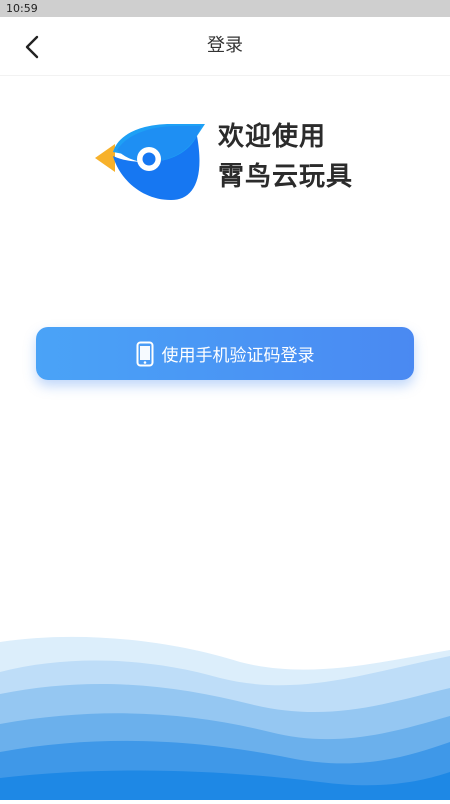 The width and height of the screenshot is (450, 804). I want to click on app-logo, so click(150, 160).